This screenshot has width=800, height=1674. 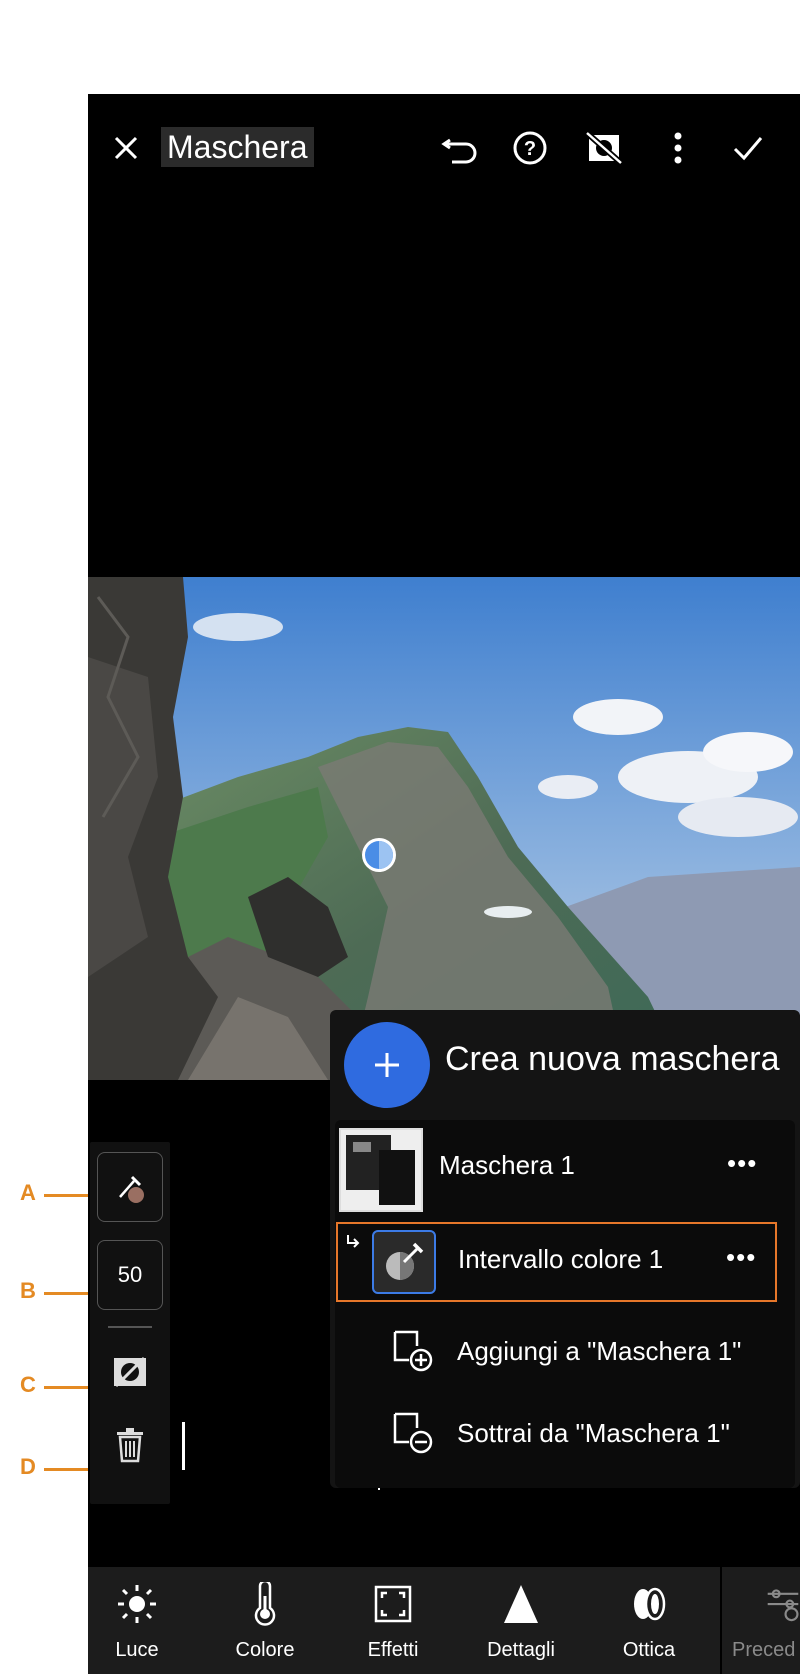 I want to click on subtract-mask-icon, so click(x=413, y=1432).